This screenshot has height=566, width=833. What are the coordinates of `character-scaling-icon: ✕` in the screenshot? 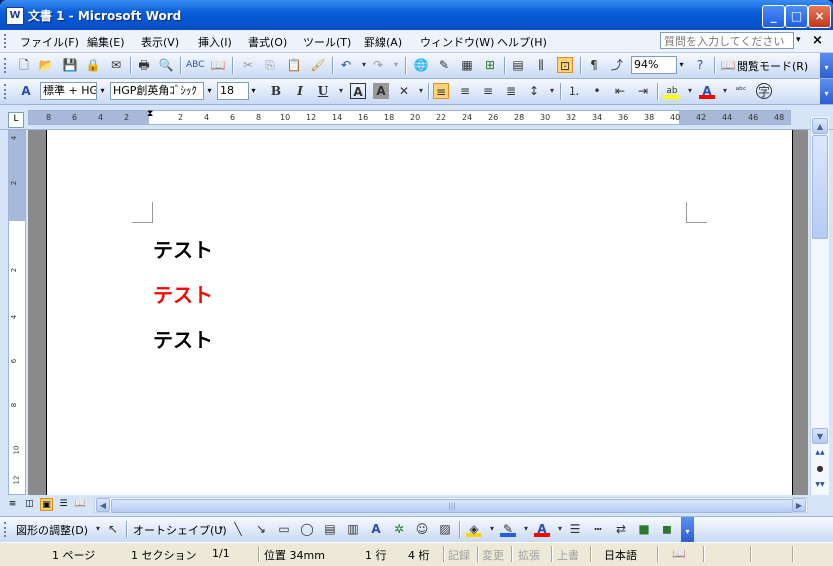 It's located at (404, 91).